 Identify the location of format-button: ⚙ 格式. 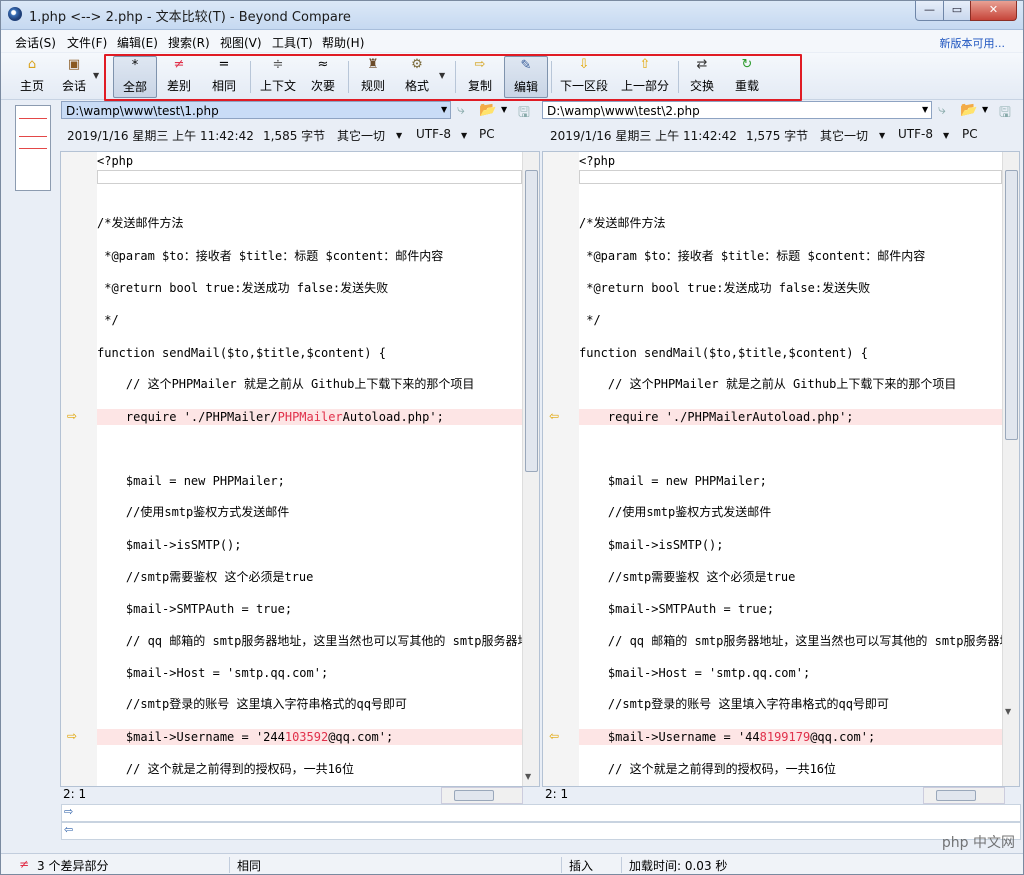
(417, 76).